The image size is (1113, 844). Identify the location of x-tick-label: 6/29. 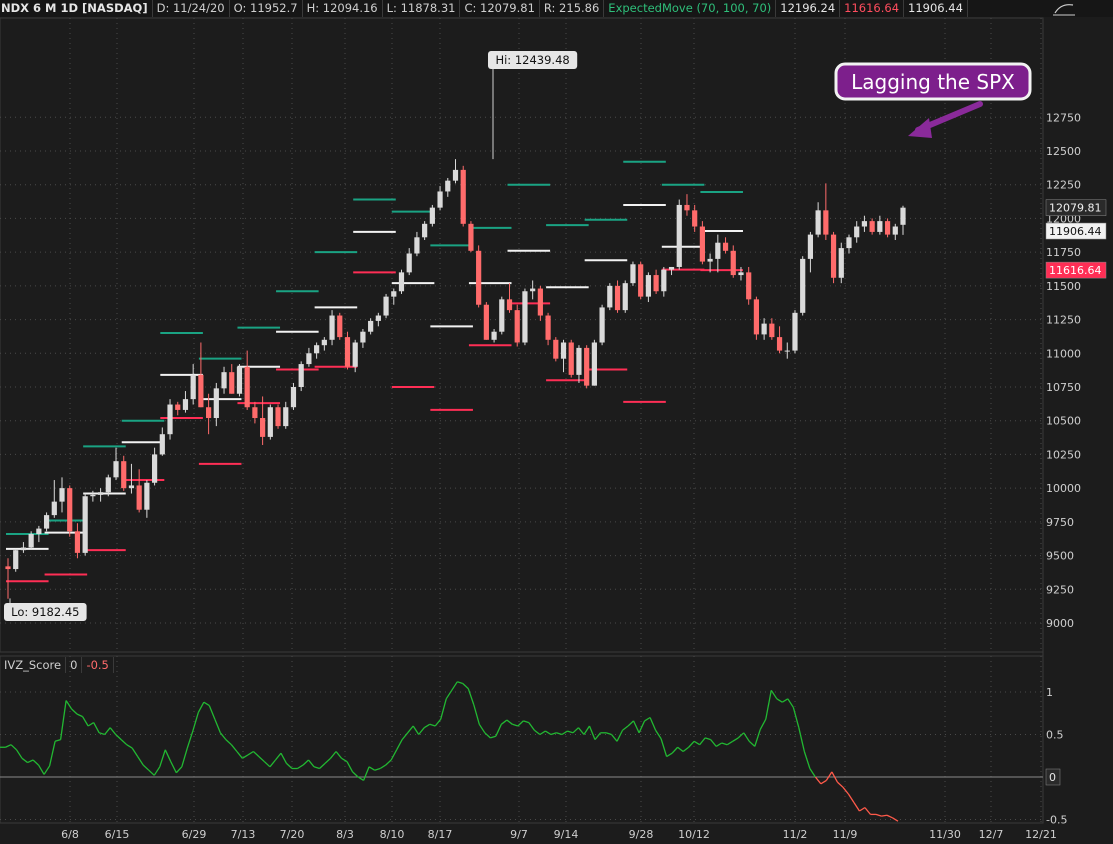
(194, 834).